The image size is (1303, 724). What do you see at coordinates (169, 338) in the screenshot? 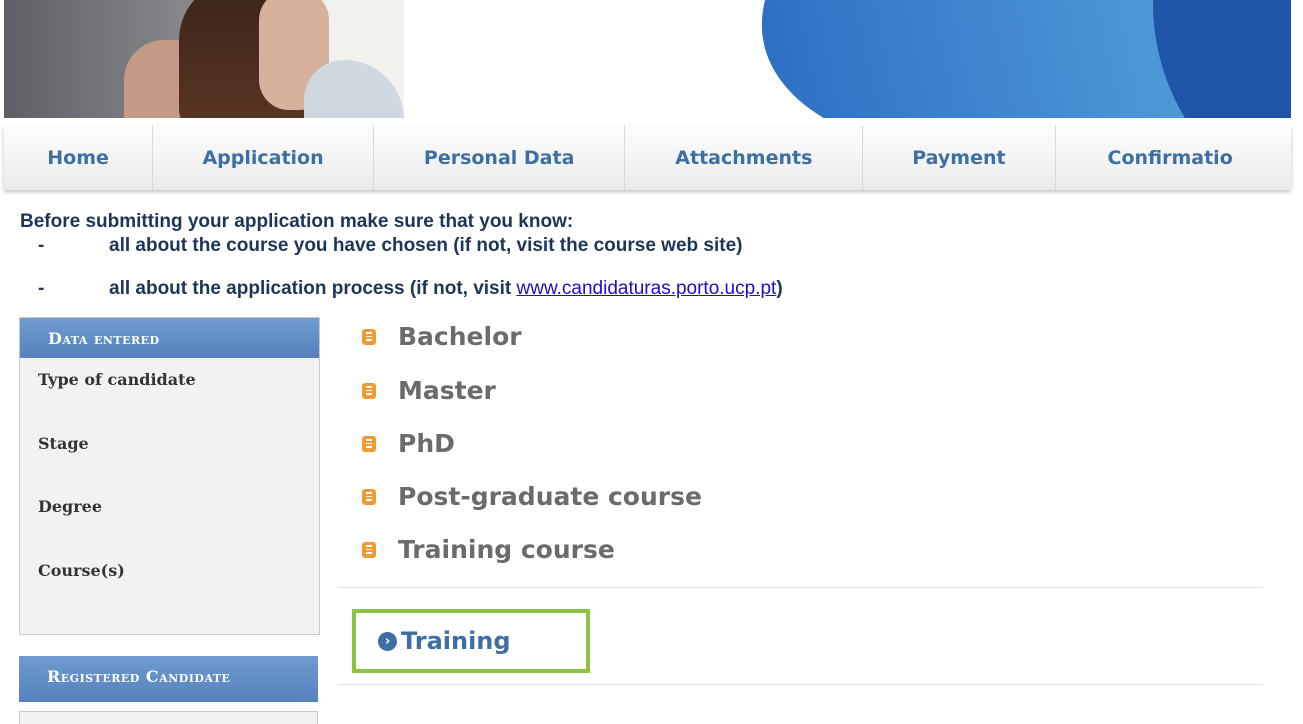
I see `data-entered-title: Data entered` at bounding box center [169, 338].